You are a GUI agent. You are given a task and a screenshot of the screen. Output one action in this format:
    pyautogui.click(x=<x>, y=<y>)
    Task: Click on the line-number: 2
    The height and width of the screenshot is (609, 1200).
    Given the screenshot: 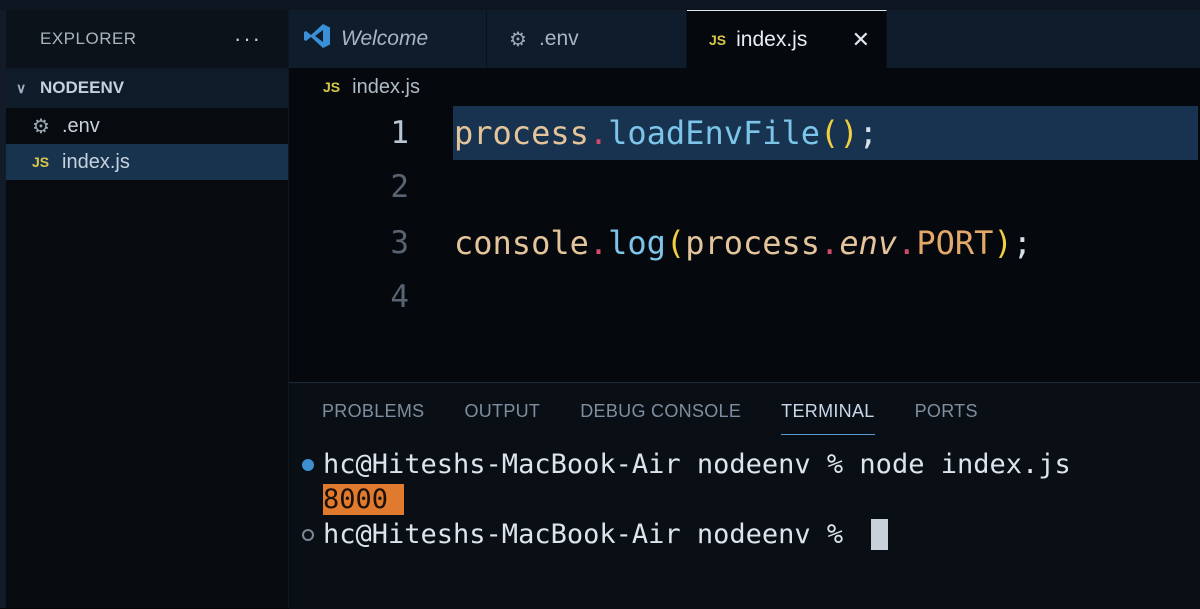 What is the action you would take?
    pyautogui.click(x=399, y=187)
    